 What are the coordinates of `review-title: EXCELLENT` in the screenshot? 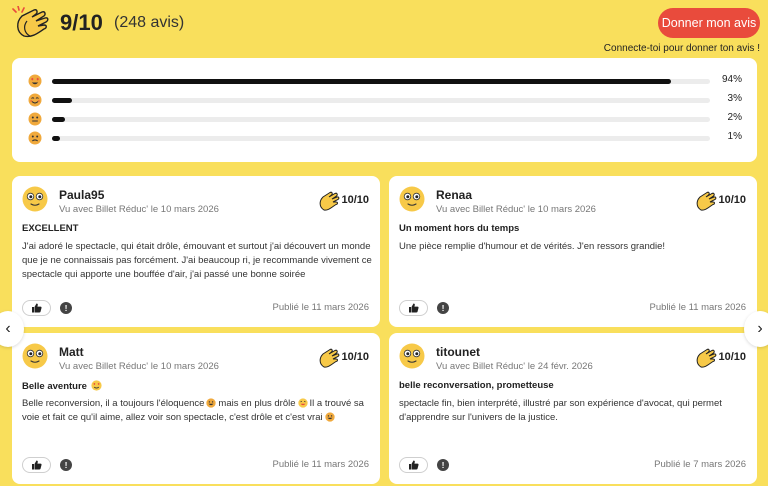 It's located at (50, 228).